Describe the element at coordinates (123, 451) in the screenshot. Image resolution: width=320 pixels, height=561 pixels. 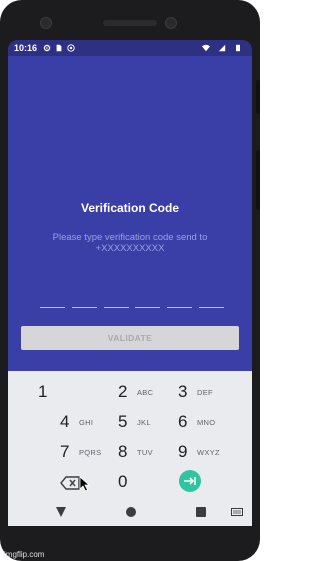
I see `key-digit: 8` at that location.